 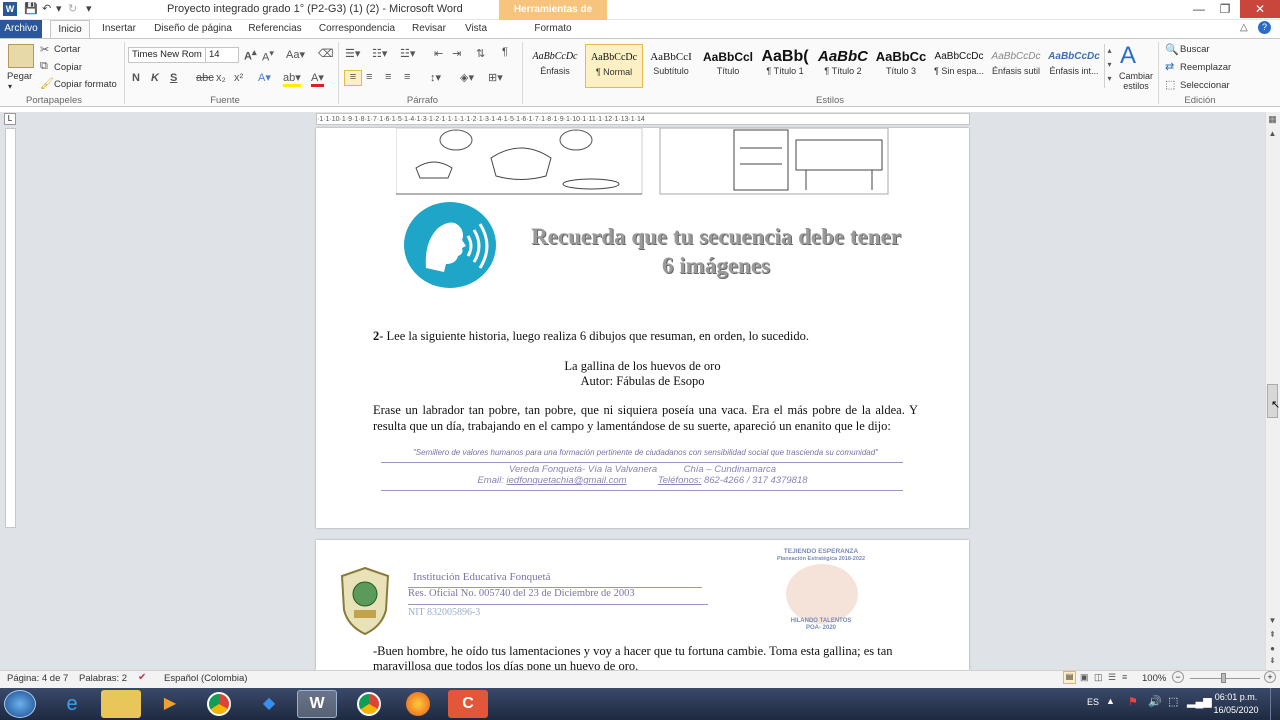 I want to click on start-button, so click(x=20, y=704).